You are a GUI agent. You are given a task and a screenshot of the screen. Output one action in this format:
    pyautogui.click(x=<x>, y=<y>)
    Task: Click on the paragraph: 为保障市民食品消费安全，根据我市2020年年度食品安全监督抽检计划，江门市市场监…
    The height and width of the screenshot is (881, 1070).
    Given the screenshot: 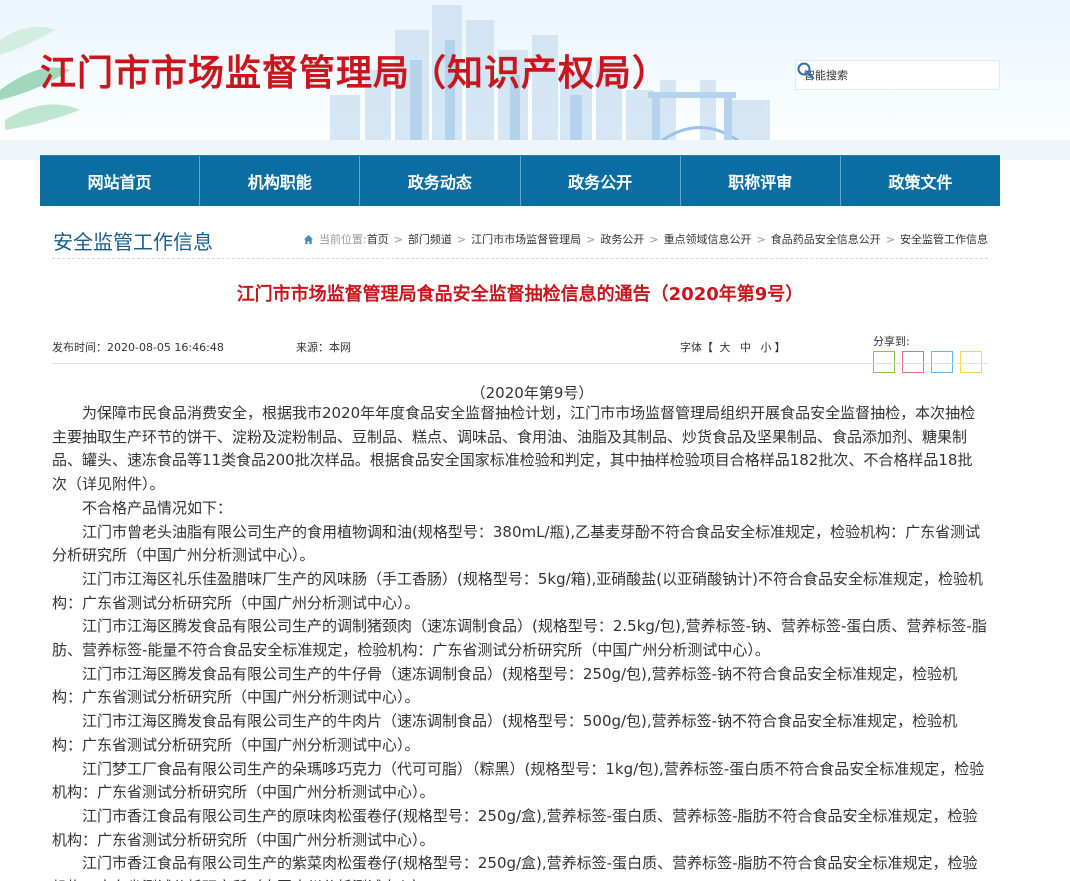 What is the action you would take?
    pyautogui.click(x=514, y=449)
    